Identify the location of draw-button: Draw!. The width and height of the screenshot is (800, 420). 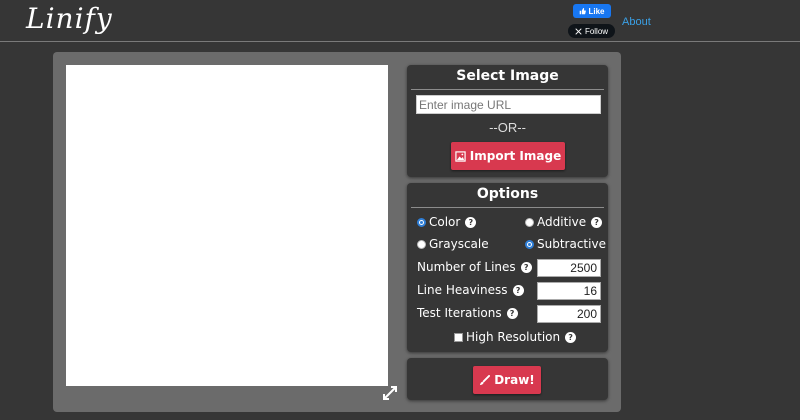
(507, 380).